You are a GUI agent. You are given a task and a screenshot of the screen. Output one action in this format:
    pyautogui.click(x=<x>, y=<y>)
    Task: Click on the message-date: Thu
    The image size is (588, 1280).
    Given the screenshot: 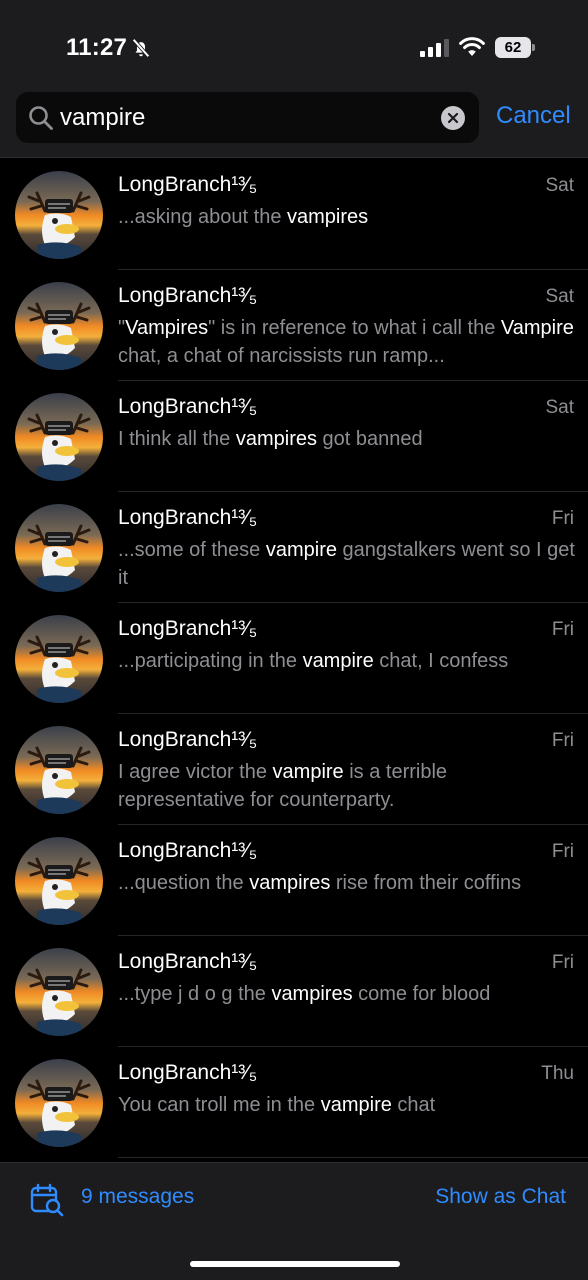 What is the action you would take?
    pyautogui.click(x=557, y=1073)
    